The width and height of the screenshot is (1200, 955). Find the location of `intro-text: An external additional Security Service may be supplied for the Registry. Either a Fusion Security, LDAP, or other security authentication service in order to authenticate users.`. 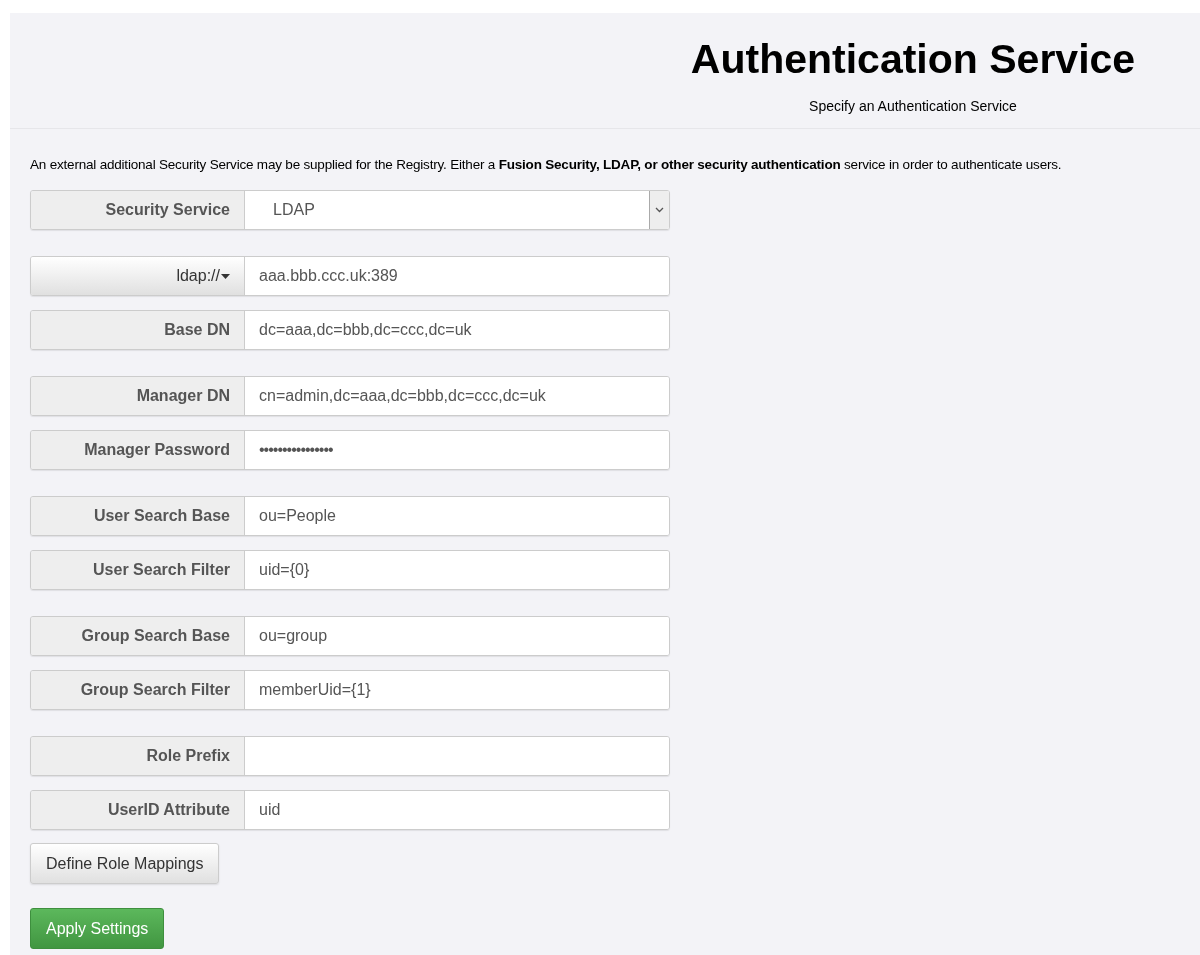

intro-text: An external additional Security Service may be supplied for the Registry. Either a Fusion Security, LDAP, or other security authentication service in order to authenticate users. is located at coordinates (546, 165).